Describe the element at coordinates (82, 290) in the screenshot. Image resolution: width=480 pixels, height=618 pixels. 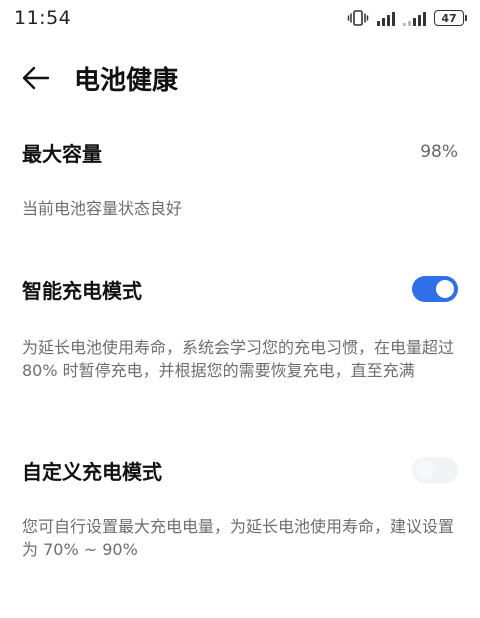
I see `smart-charging-label: 智能充电模式` at that location.